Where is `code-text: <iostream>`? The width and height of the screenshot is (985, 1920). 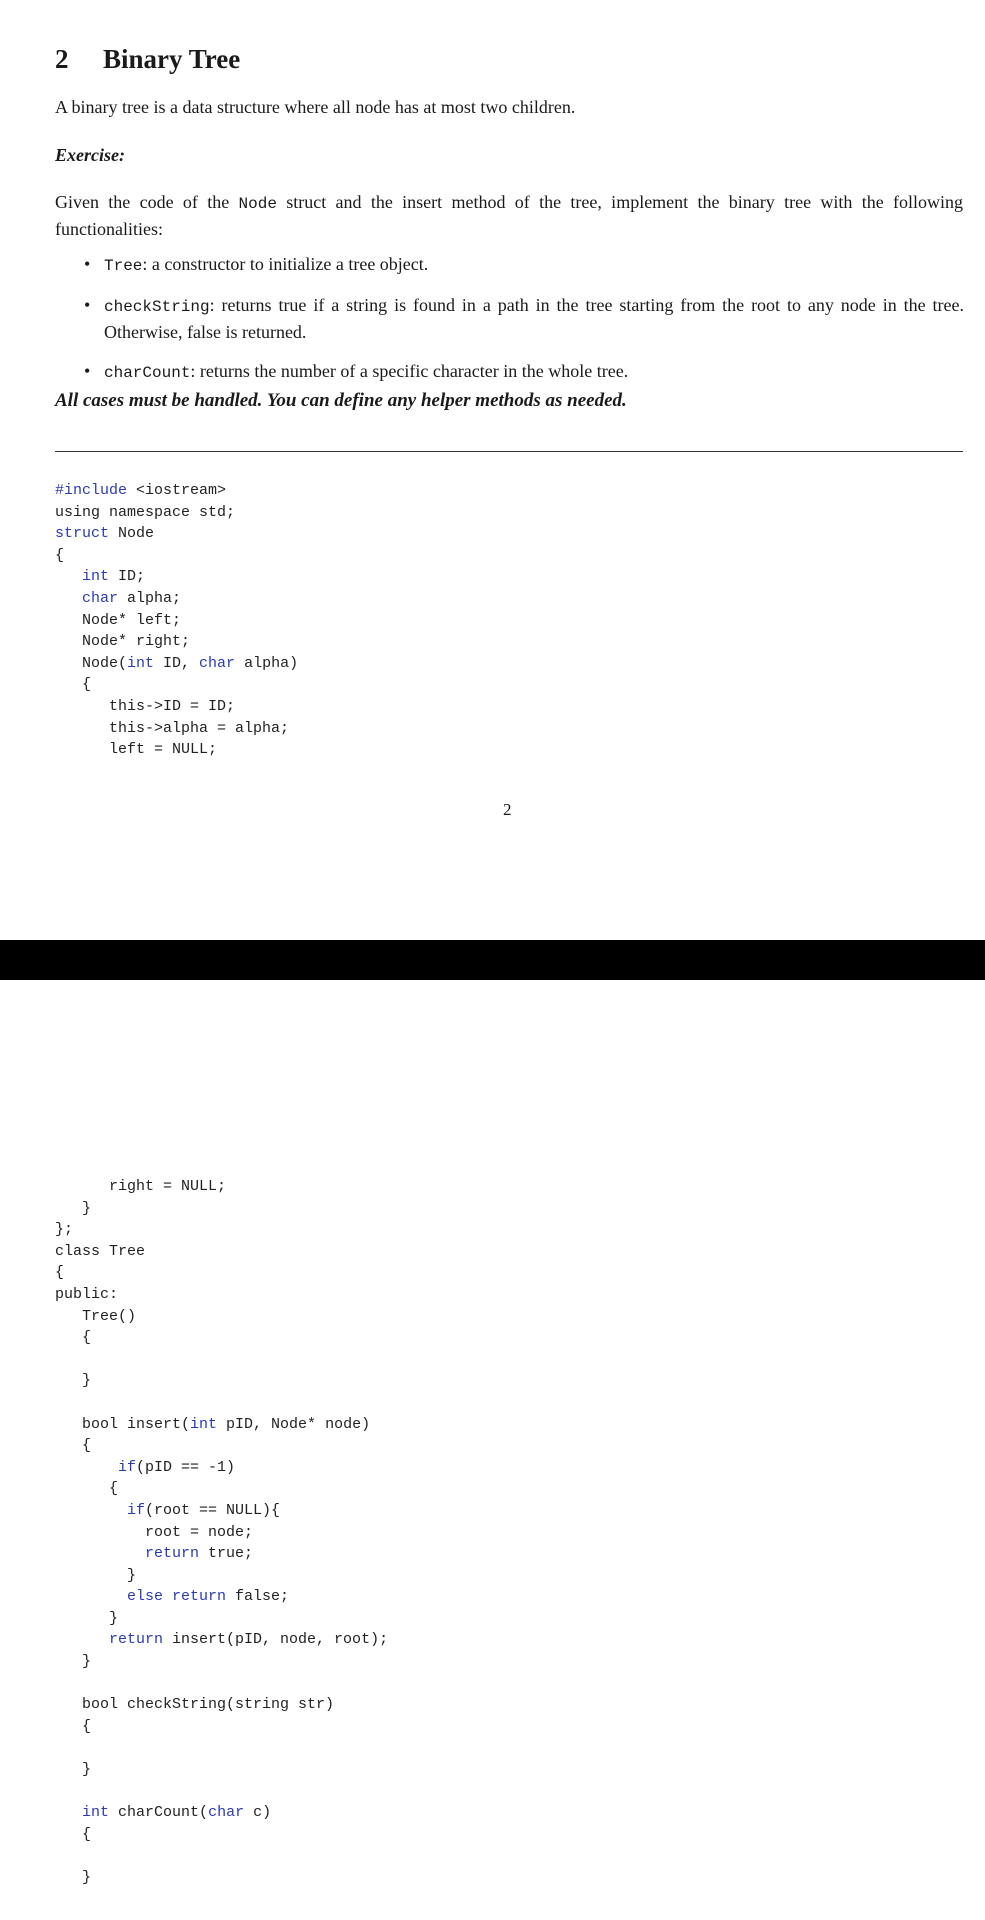
code-text: <iostream> is located at coordinates (177, 490).